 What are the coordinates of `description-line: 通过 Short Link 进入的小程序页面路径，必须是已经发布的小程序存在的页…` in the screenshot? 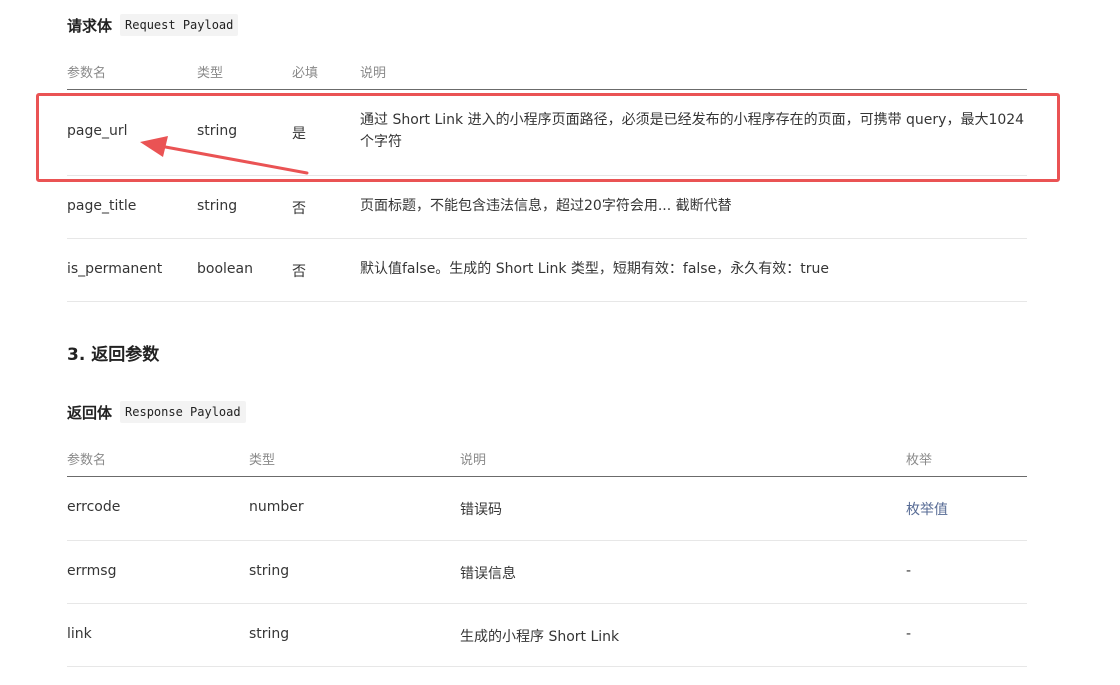 It's located at (692, 120).